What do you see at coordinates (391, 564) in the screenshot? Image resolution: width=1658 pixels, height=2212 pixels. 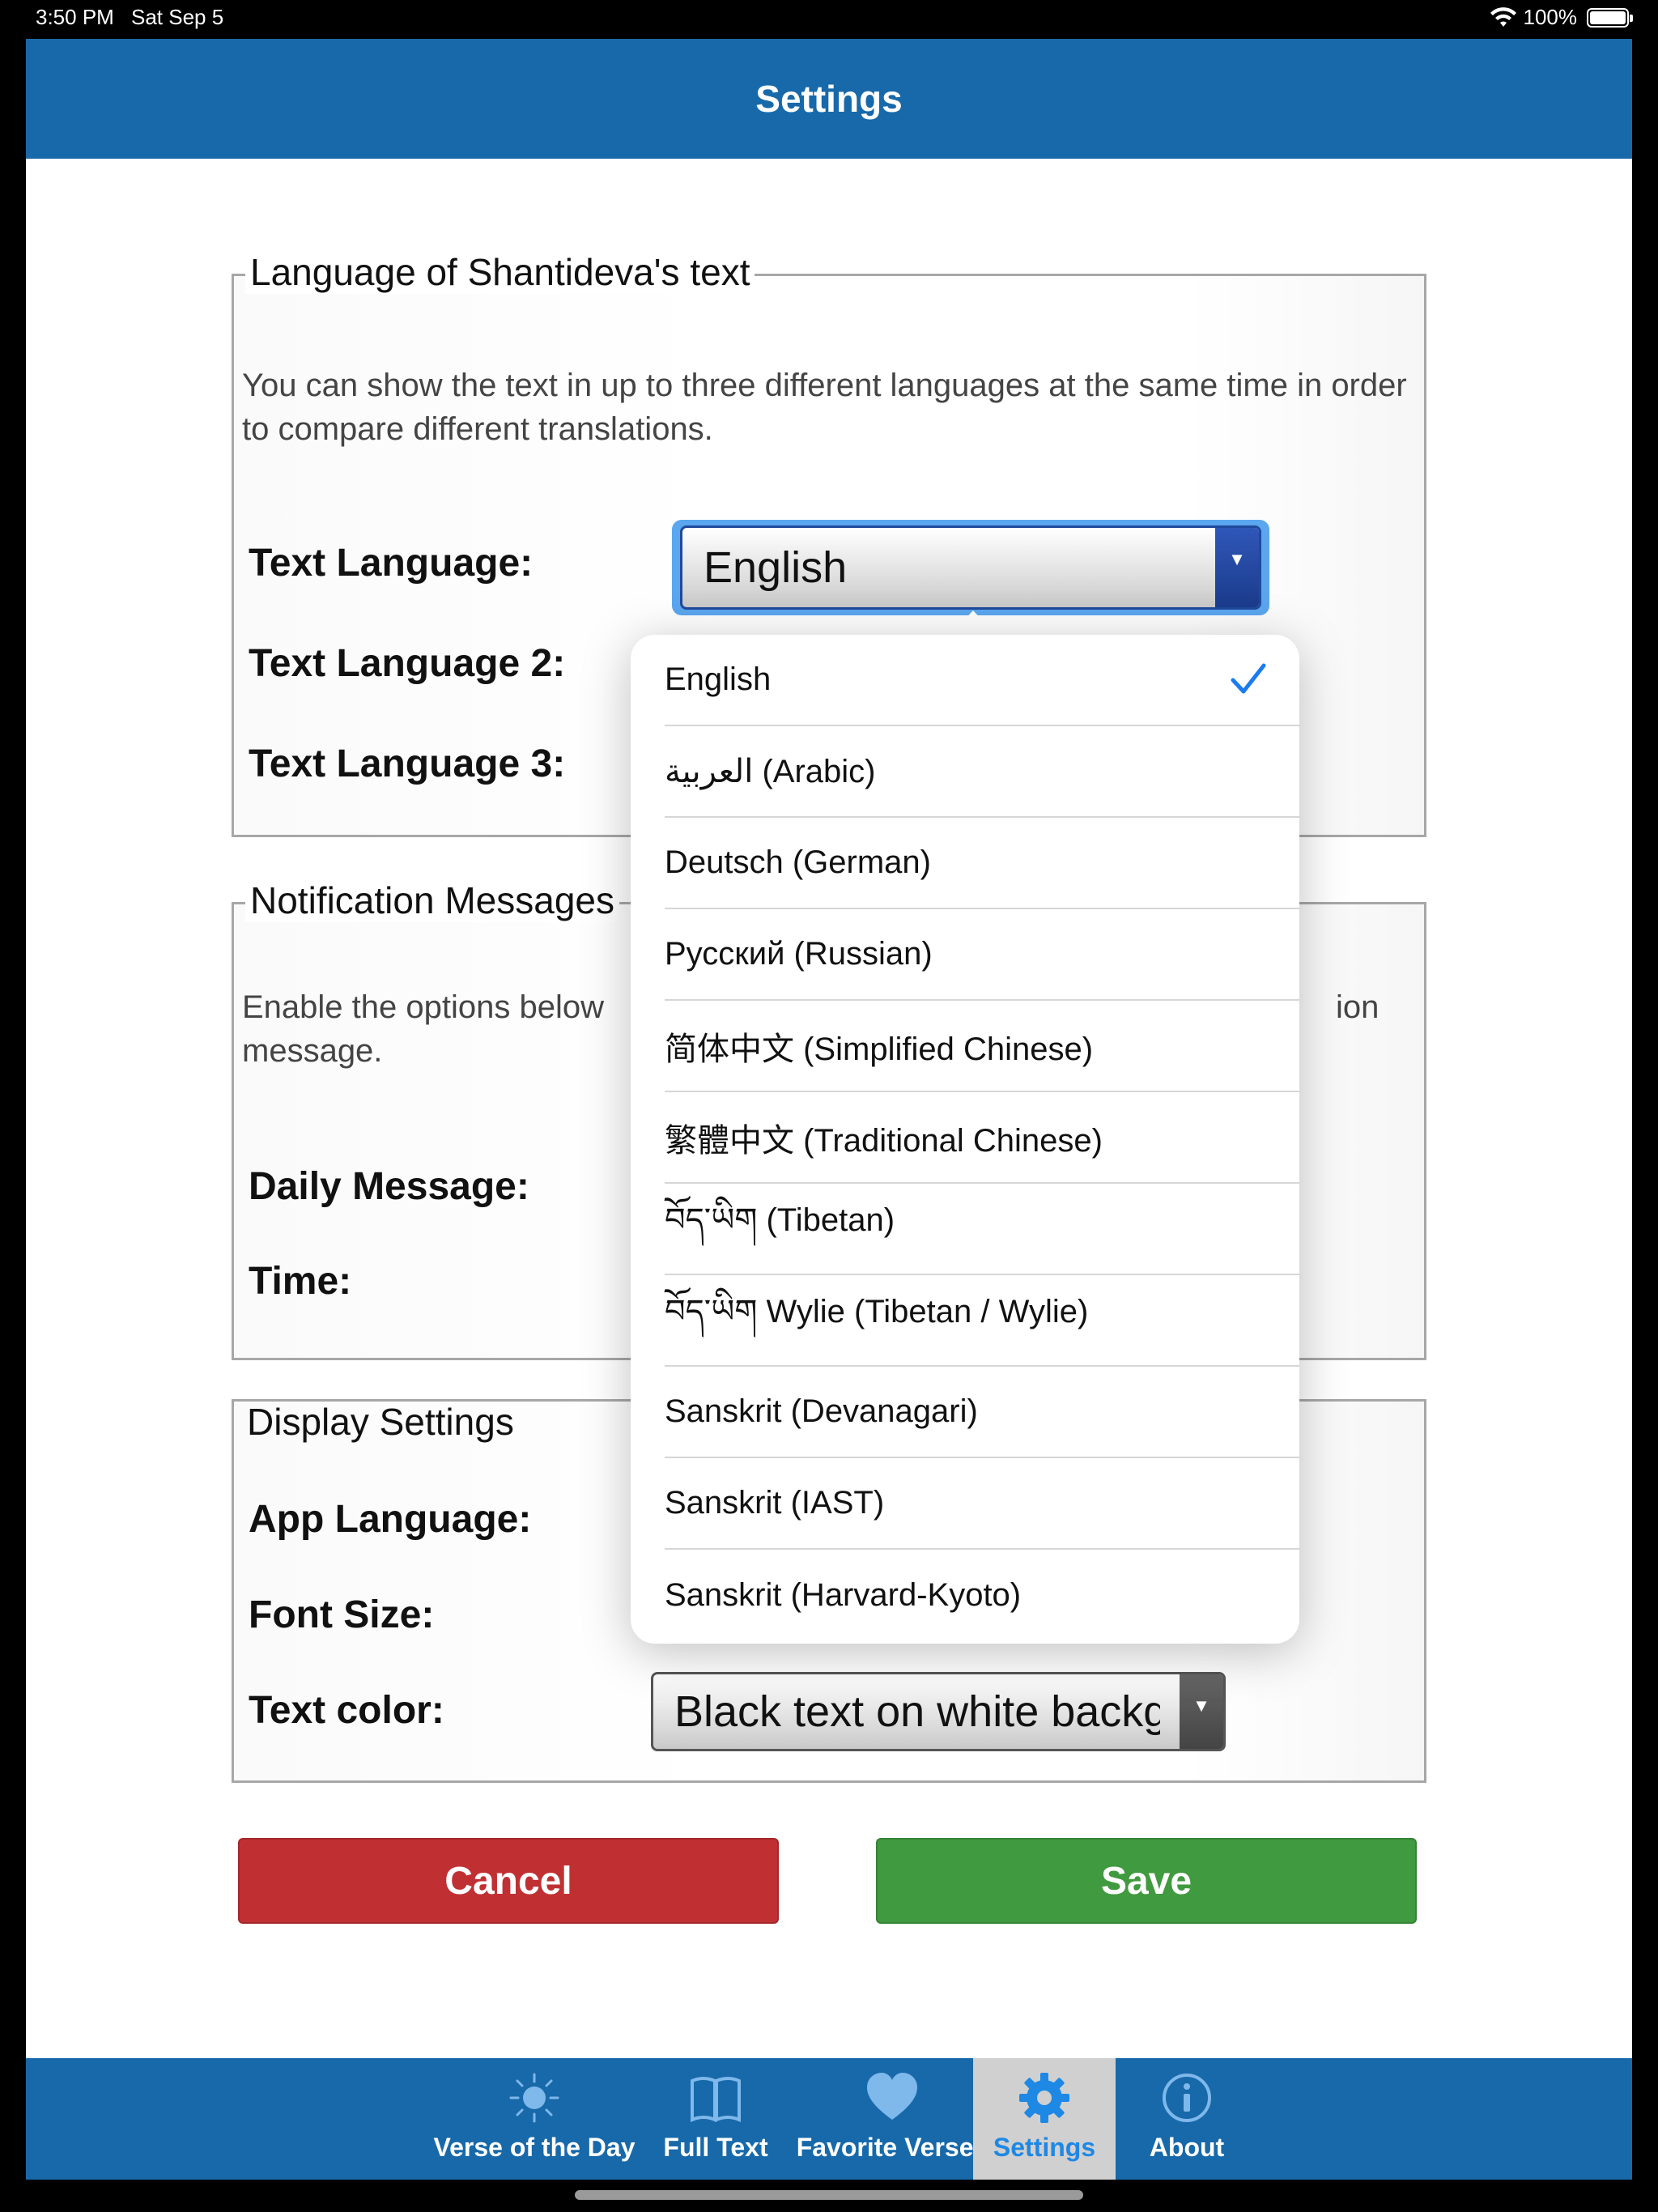 I see `text-language-label: Text Language:` at bounding box center [391, 564].